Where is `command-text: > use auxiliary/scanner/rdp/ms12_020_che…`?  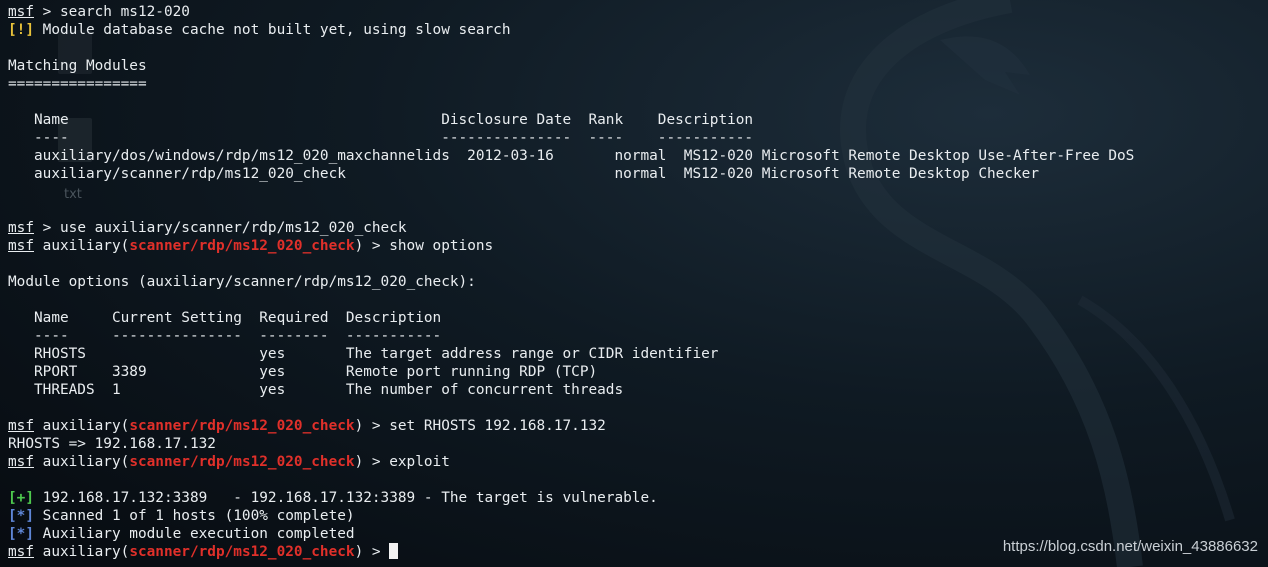 command-text: > use auxiliary/scanner/rdp/ms12_020_che… is located at coordinates (220, 228).